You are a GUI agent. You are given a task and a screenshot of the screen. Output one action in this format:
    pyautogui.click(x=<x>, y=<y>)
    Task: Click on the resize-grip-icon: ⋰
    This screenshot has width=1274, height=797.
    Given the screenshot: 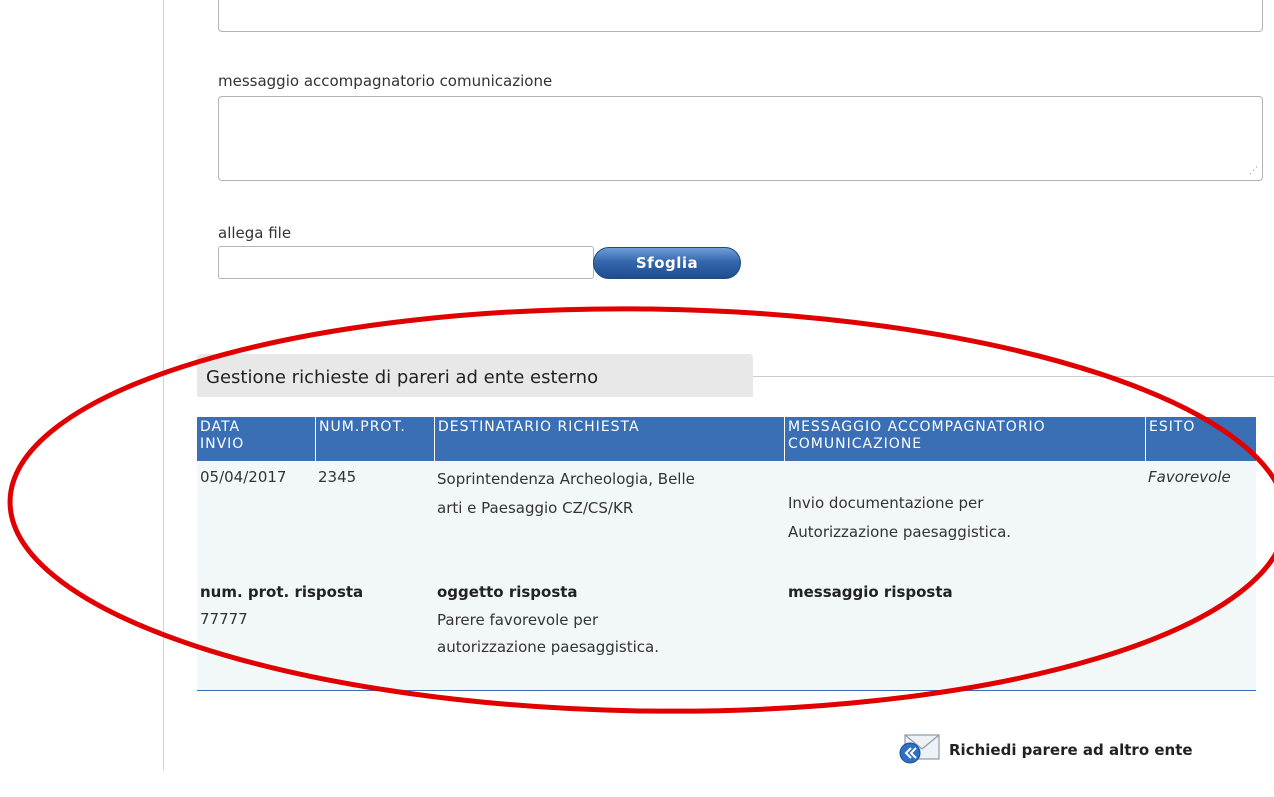 What is the action you would take?
    pyautogui.click(x=1253, y=171)
    